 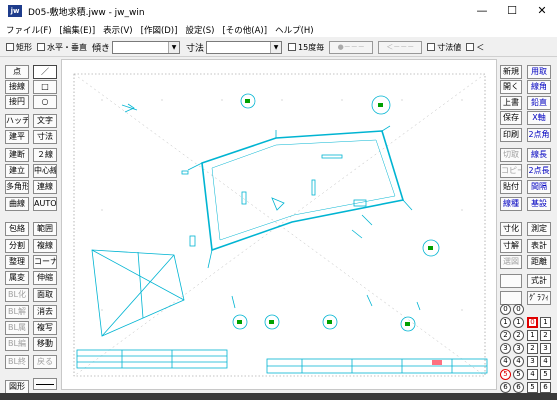 I want to click on tool-formula: 式計, so click(x=539, y=281).